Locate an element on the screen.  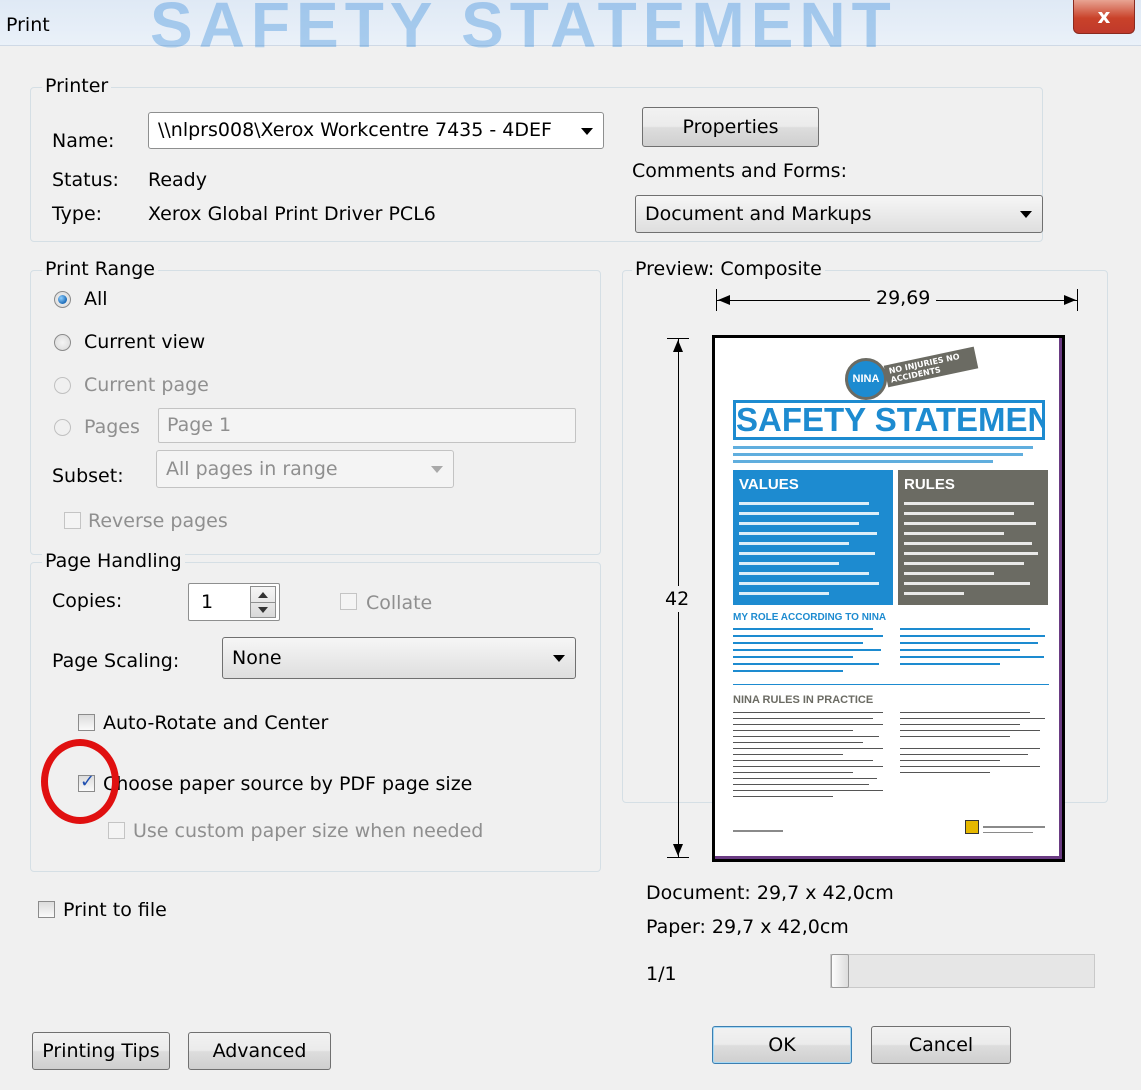
print-to-file-checkbox is located at coordinates (46, 909).